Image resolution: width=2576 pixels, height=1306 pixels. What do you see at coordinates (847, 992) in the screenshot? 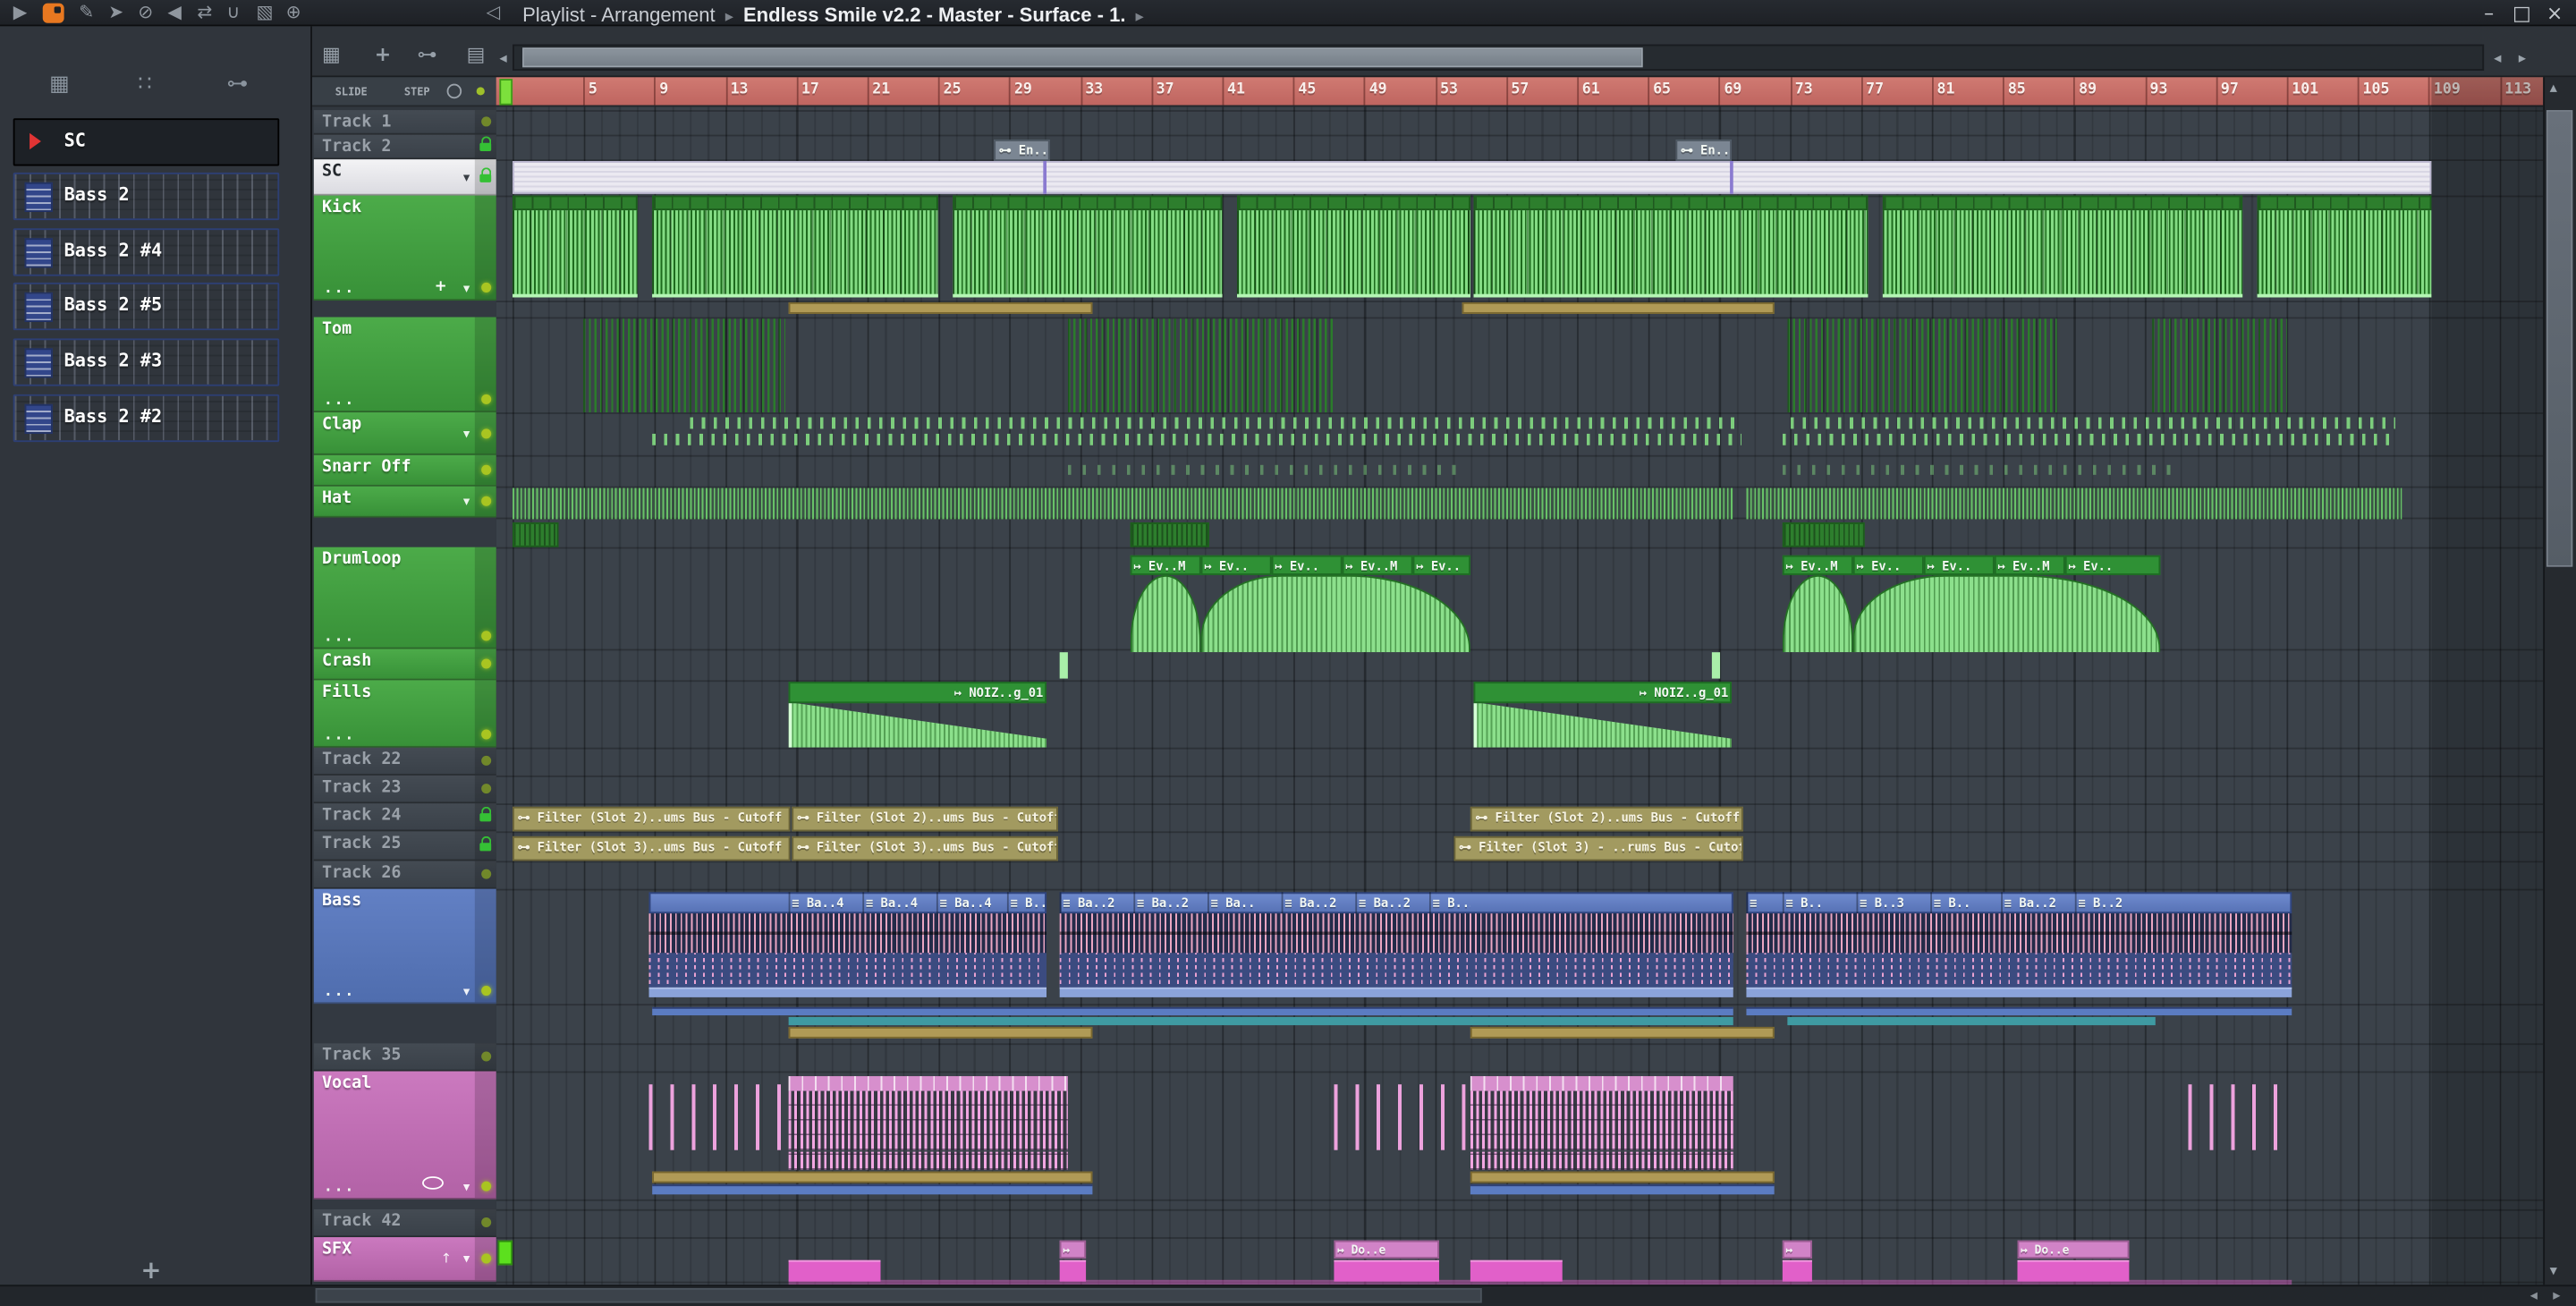
I see `clip-bs` at bounding box center [847, 992].